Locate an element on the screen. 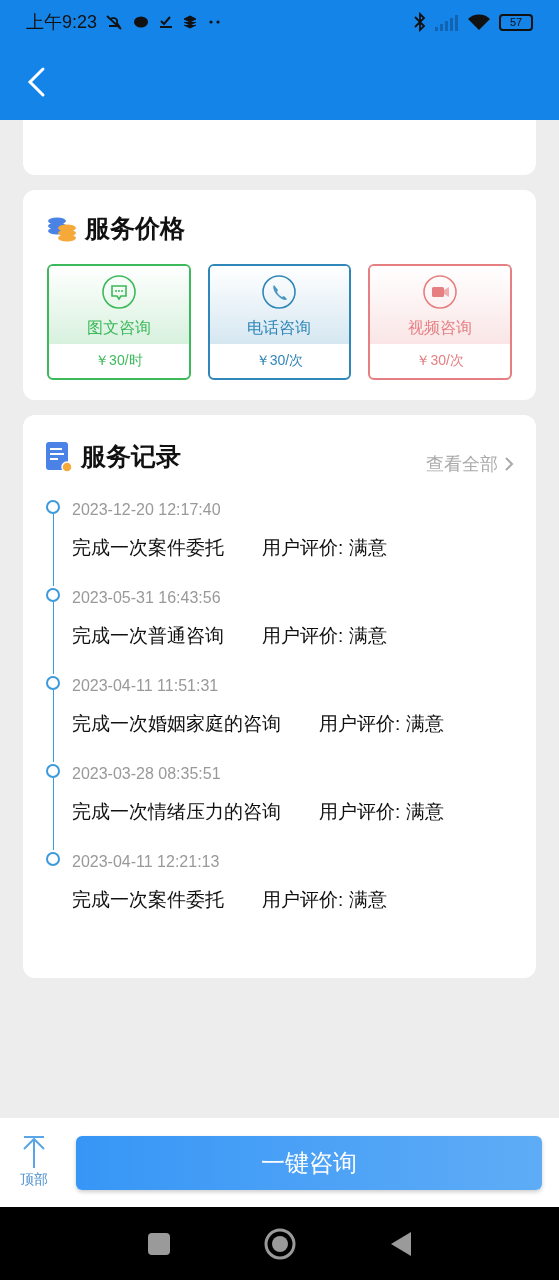 Image resolution: width=559 pixels, height=1280 pixels. consult-option: 电话咨询 ￥30/次 is located at coordinates (279, 321).